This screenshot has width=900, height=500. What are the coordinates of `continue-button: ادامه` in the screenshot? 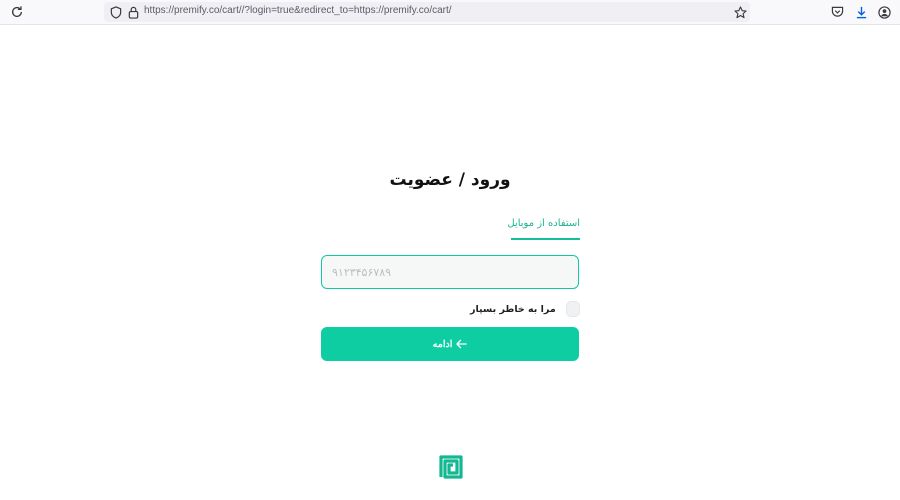 It's located at (450, 344).